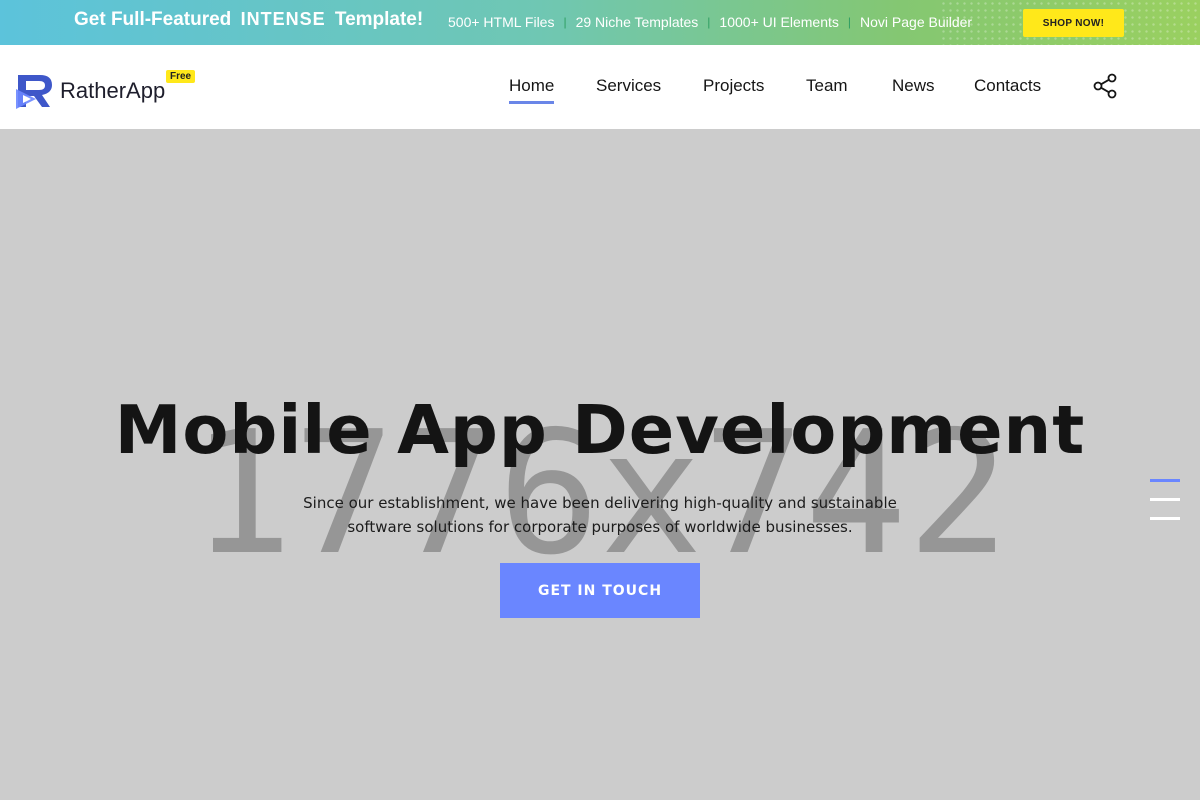  I want to click on promo-headline-suffix: Template!, so click(379, 19).